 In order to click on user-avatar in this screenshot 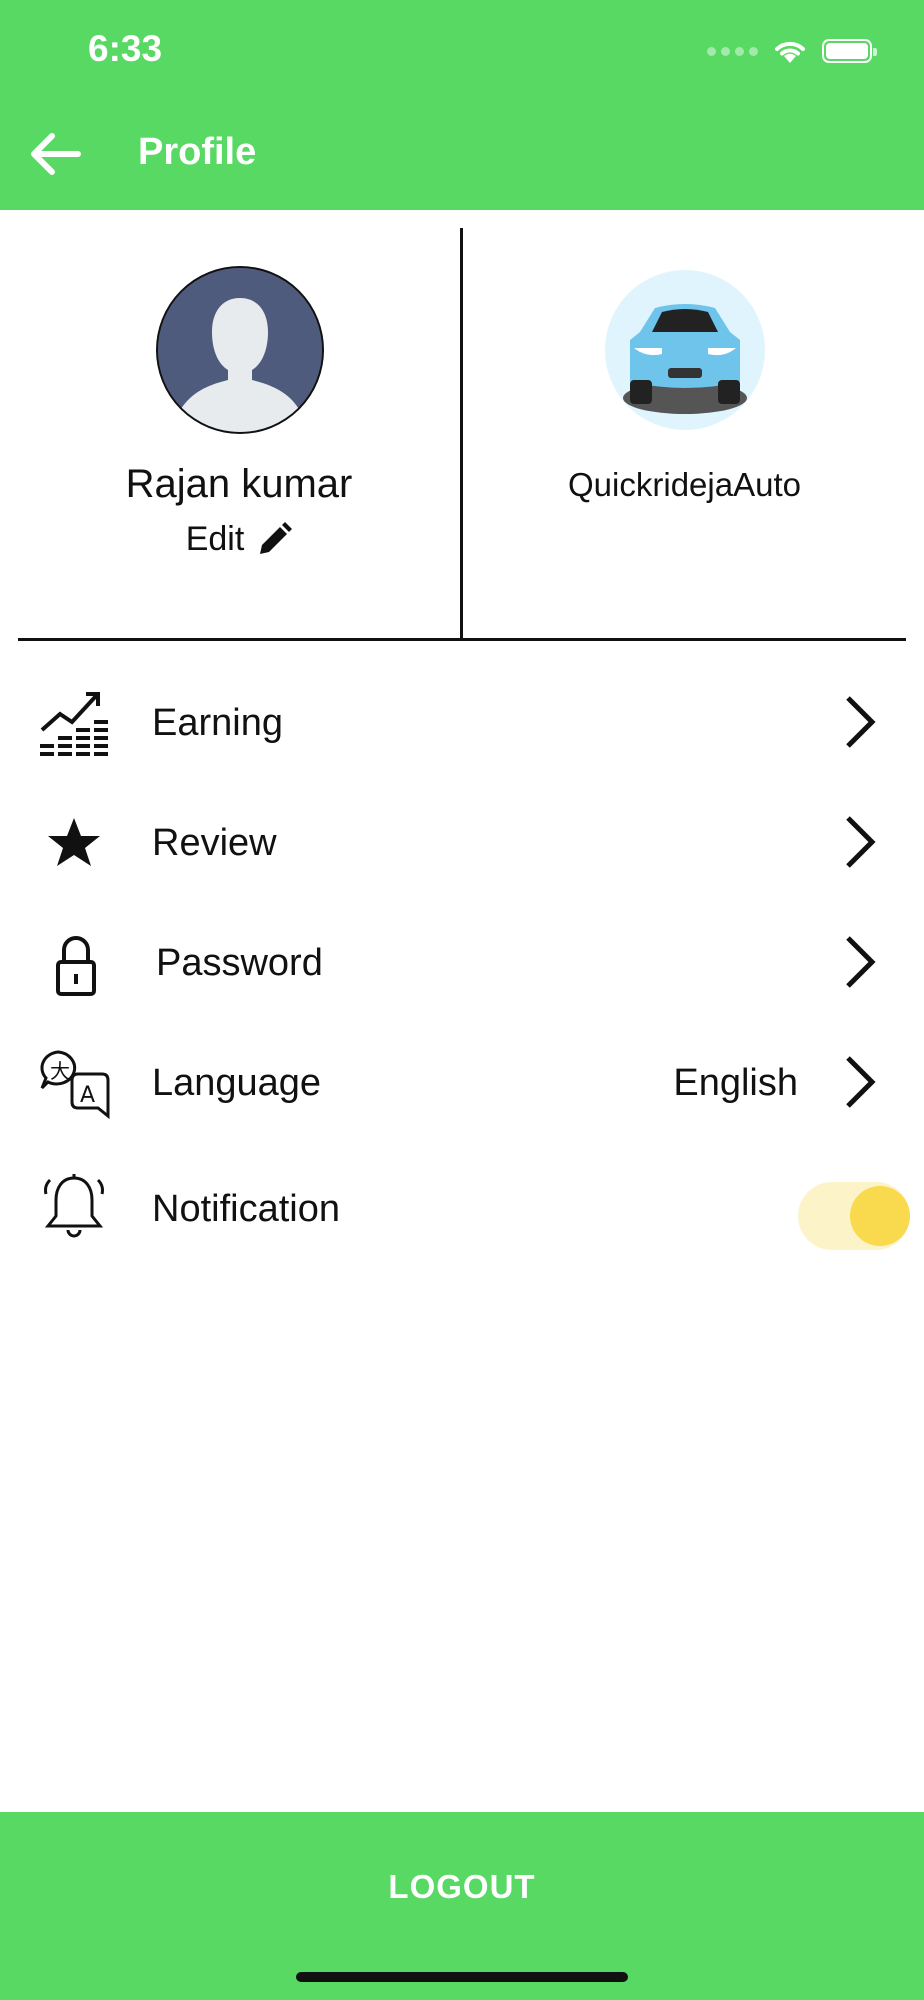, I will do `click(240, 350)`.